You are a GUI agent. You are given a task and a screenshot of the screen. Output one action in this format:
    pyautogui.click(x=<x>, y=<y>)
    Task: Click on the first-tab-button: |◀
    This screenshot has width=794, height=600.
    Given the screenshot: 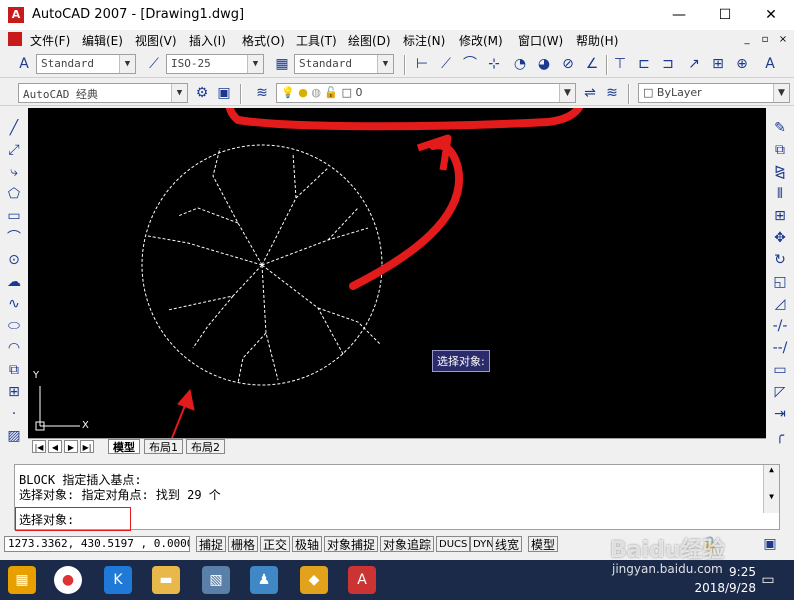 What is the action you would take?
    pyautogui.click(x=39, y=446)
    